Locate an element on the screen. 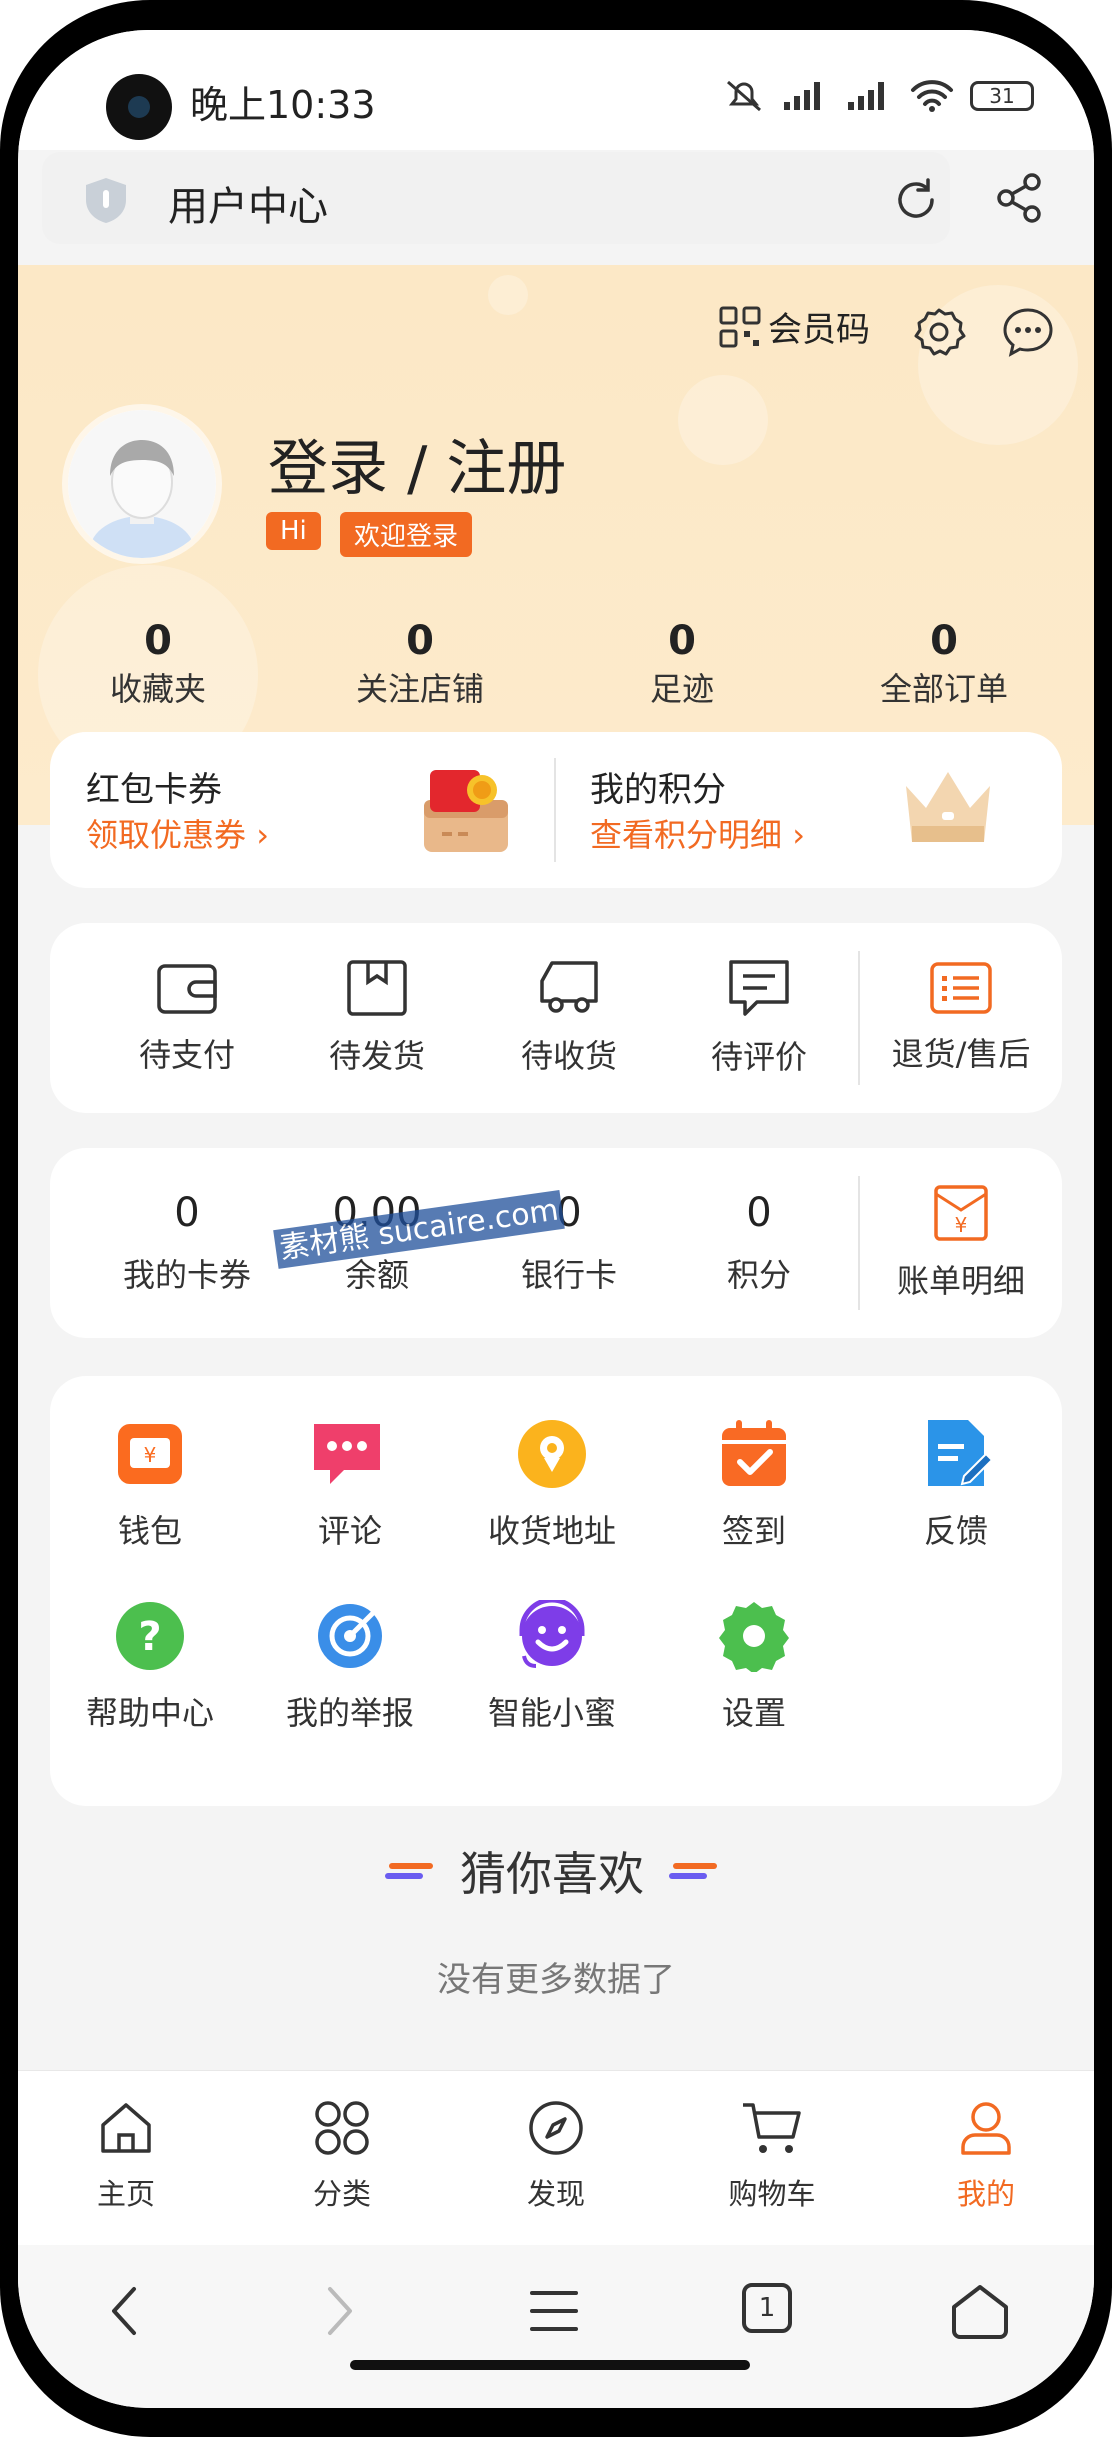  back-icon is located at coordinates (124, 2311).